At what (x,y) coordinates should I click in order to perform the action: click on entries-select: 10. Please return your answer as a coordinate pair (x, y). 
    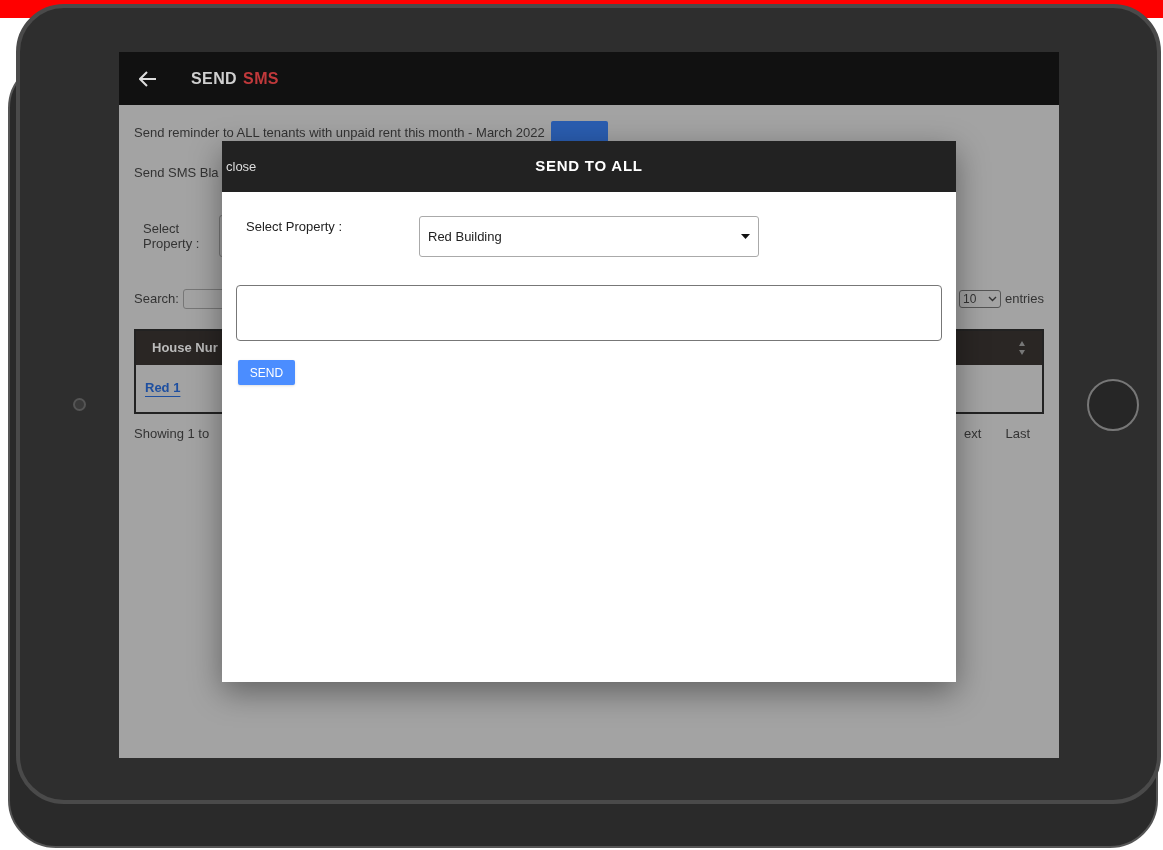
    Looking at the image, I should click on (979, 298).